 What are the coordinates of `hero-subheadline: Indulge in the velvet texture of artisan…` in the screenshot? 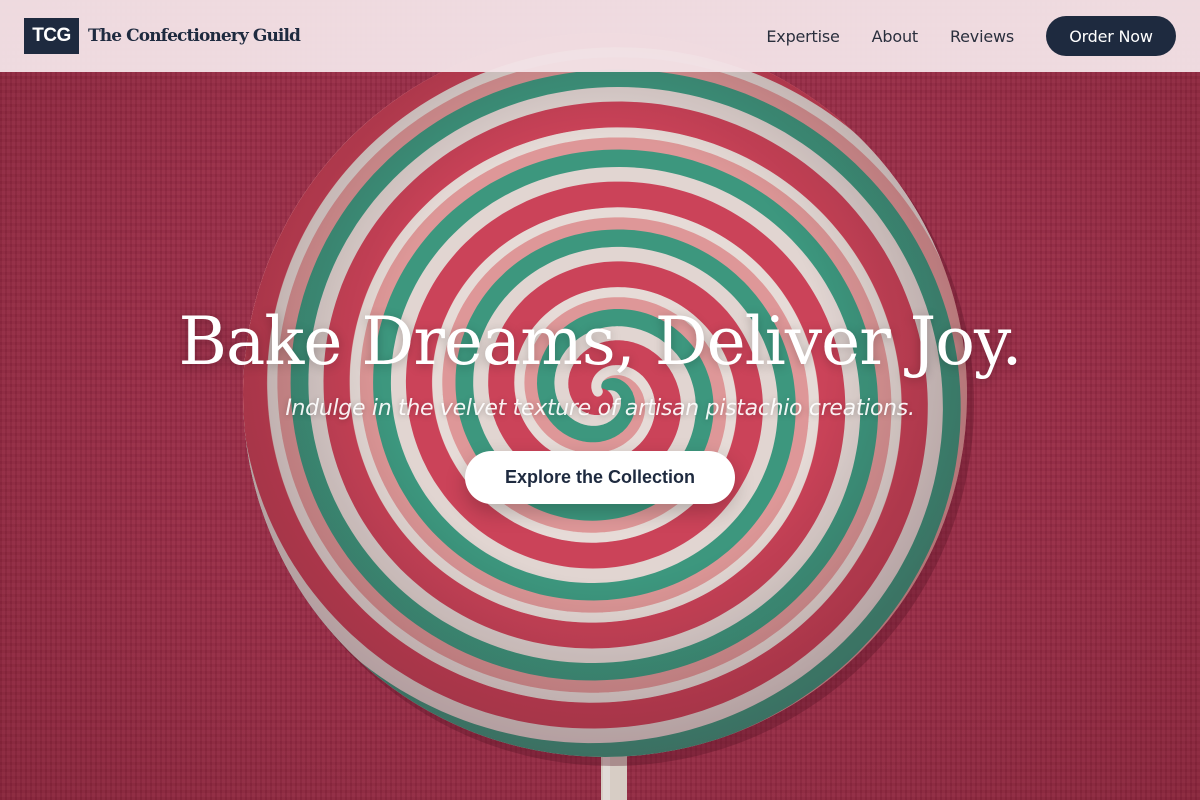 It's located at (600, 408).